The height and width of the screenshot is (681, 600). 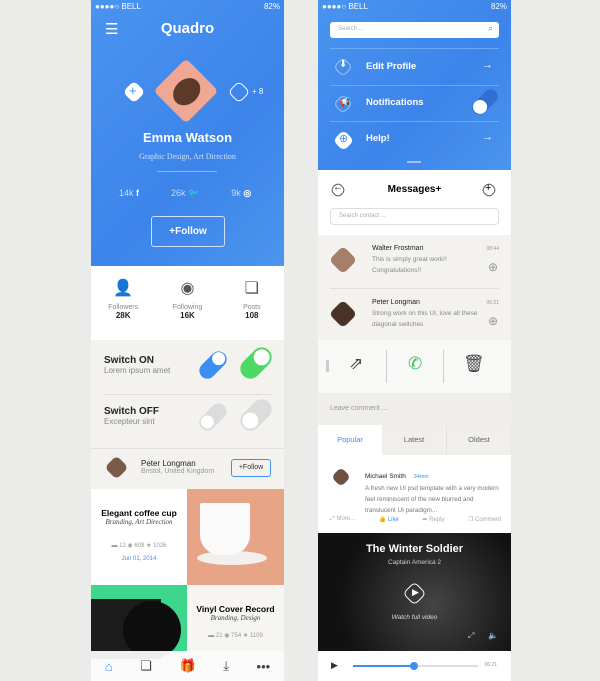 What do you see at coordinates (474, 364) in the screenshot?
I see `trash-icon: 🗑` at bounding box center [474, 364].